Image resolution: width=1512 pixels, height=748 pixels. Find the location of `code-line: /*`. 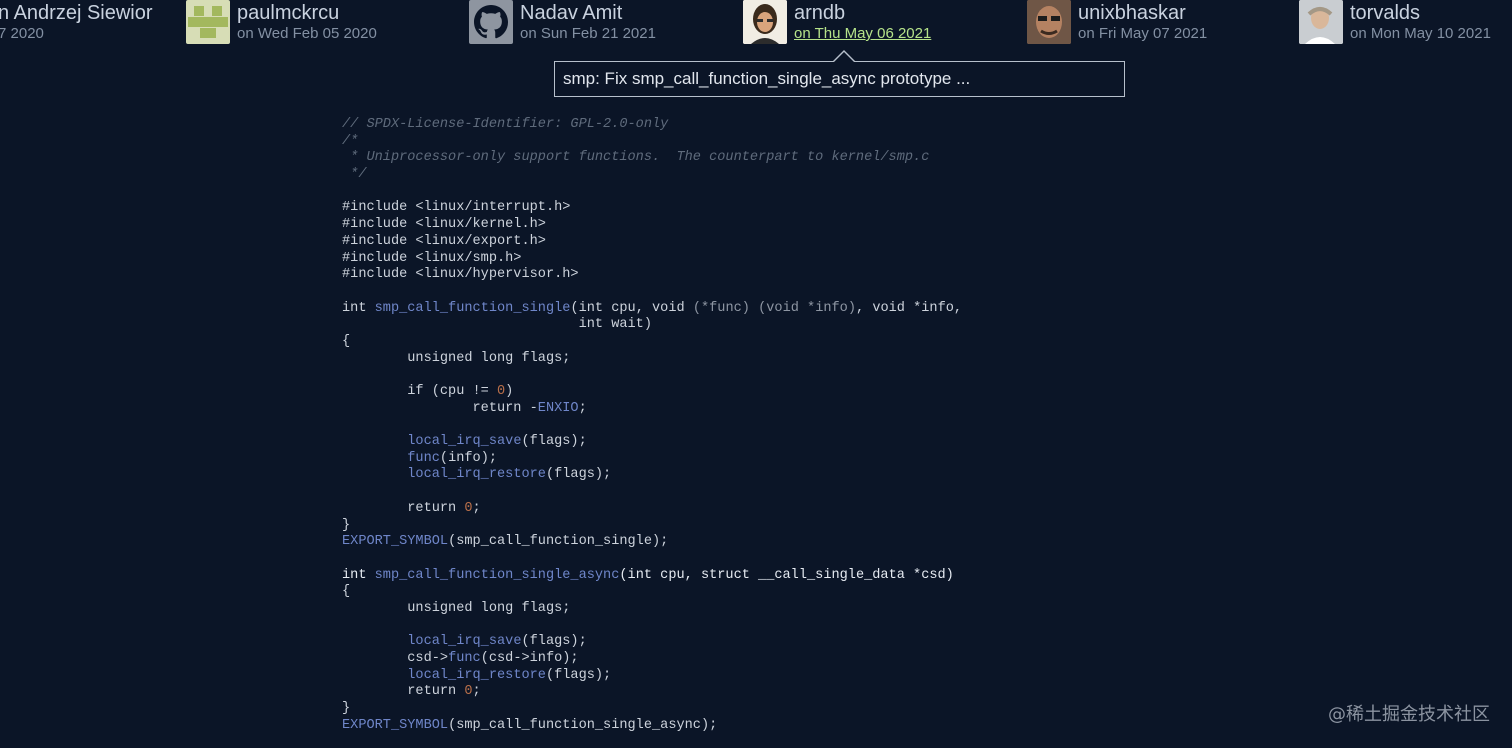

code-line: /* is located at coordinates (652, 142).